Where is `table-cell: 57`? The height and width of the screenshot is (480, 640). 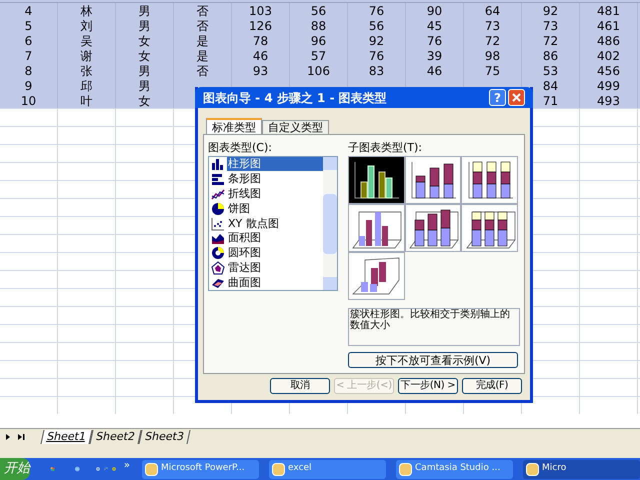
table-cell: 57 is located at coordinates (318, 56).